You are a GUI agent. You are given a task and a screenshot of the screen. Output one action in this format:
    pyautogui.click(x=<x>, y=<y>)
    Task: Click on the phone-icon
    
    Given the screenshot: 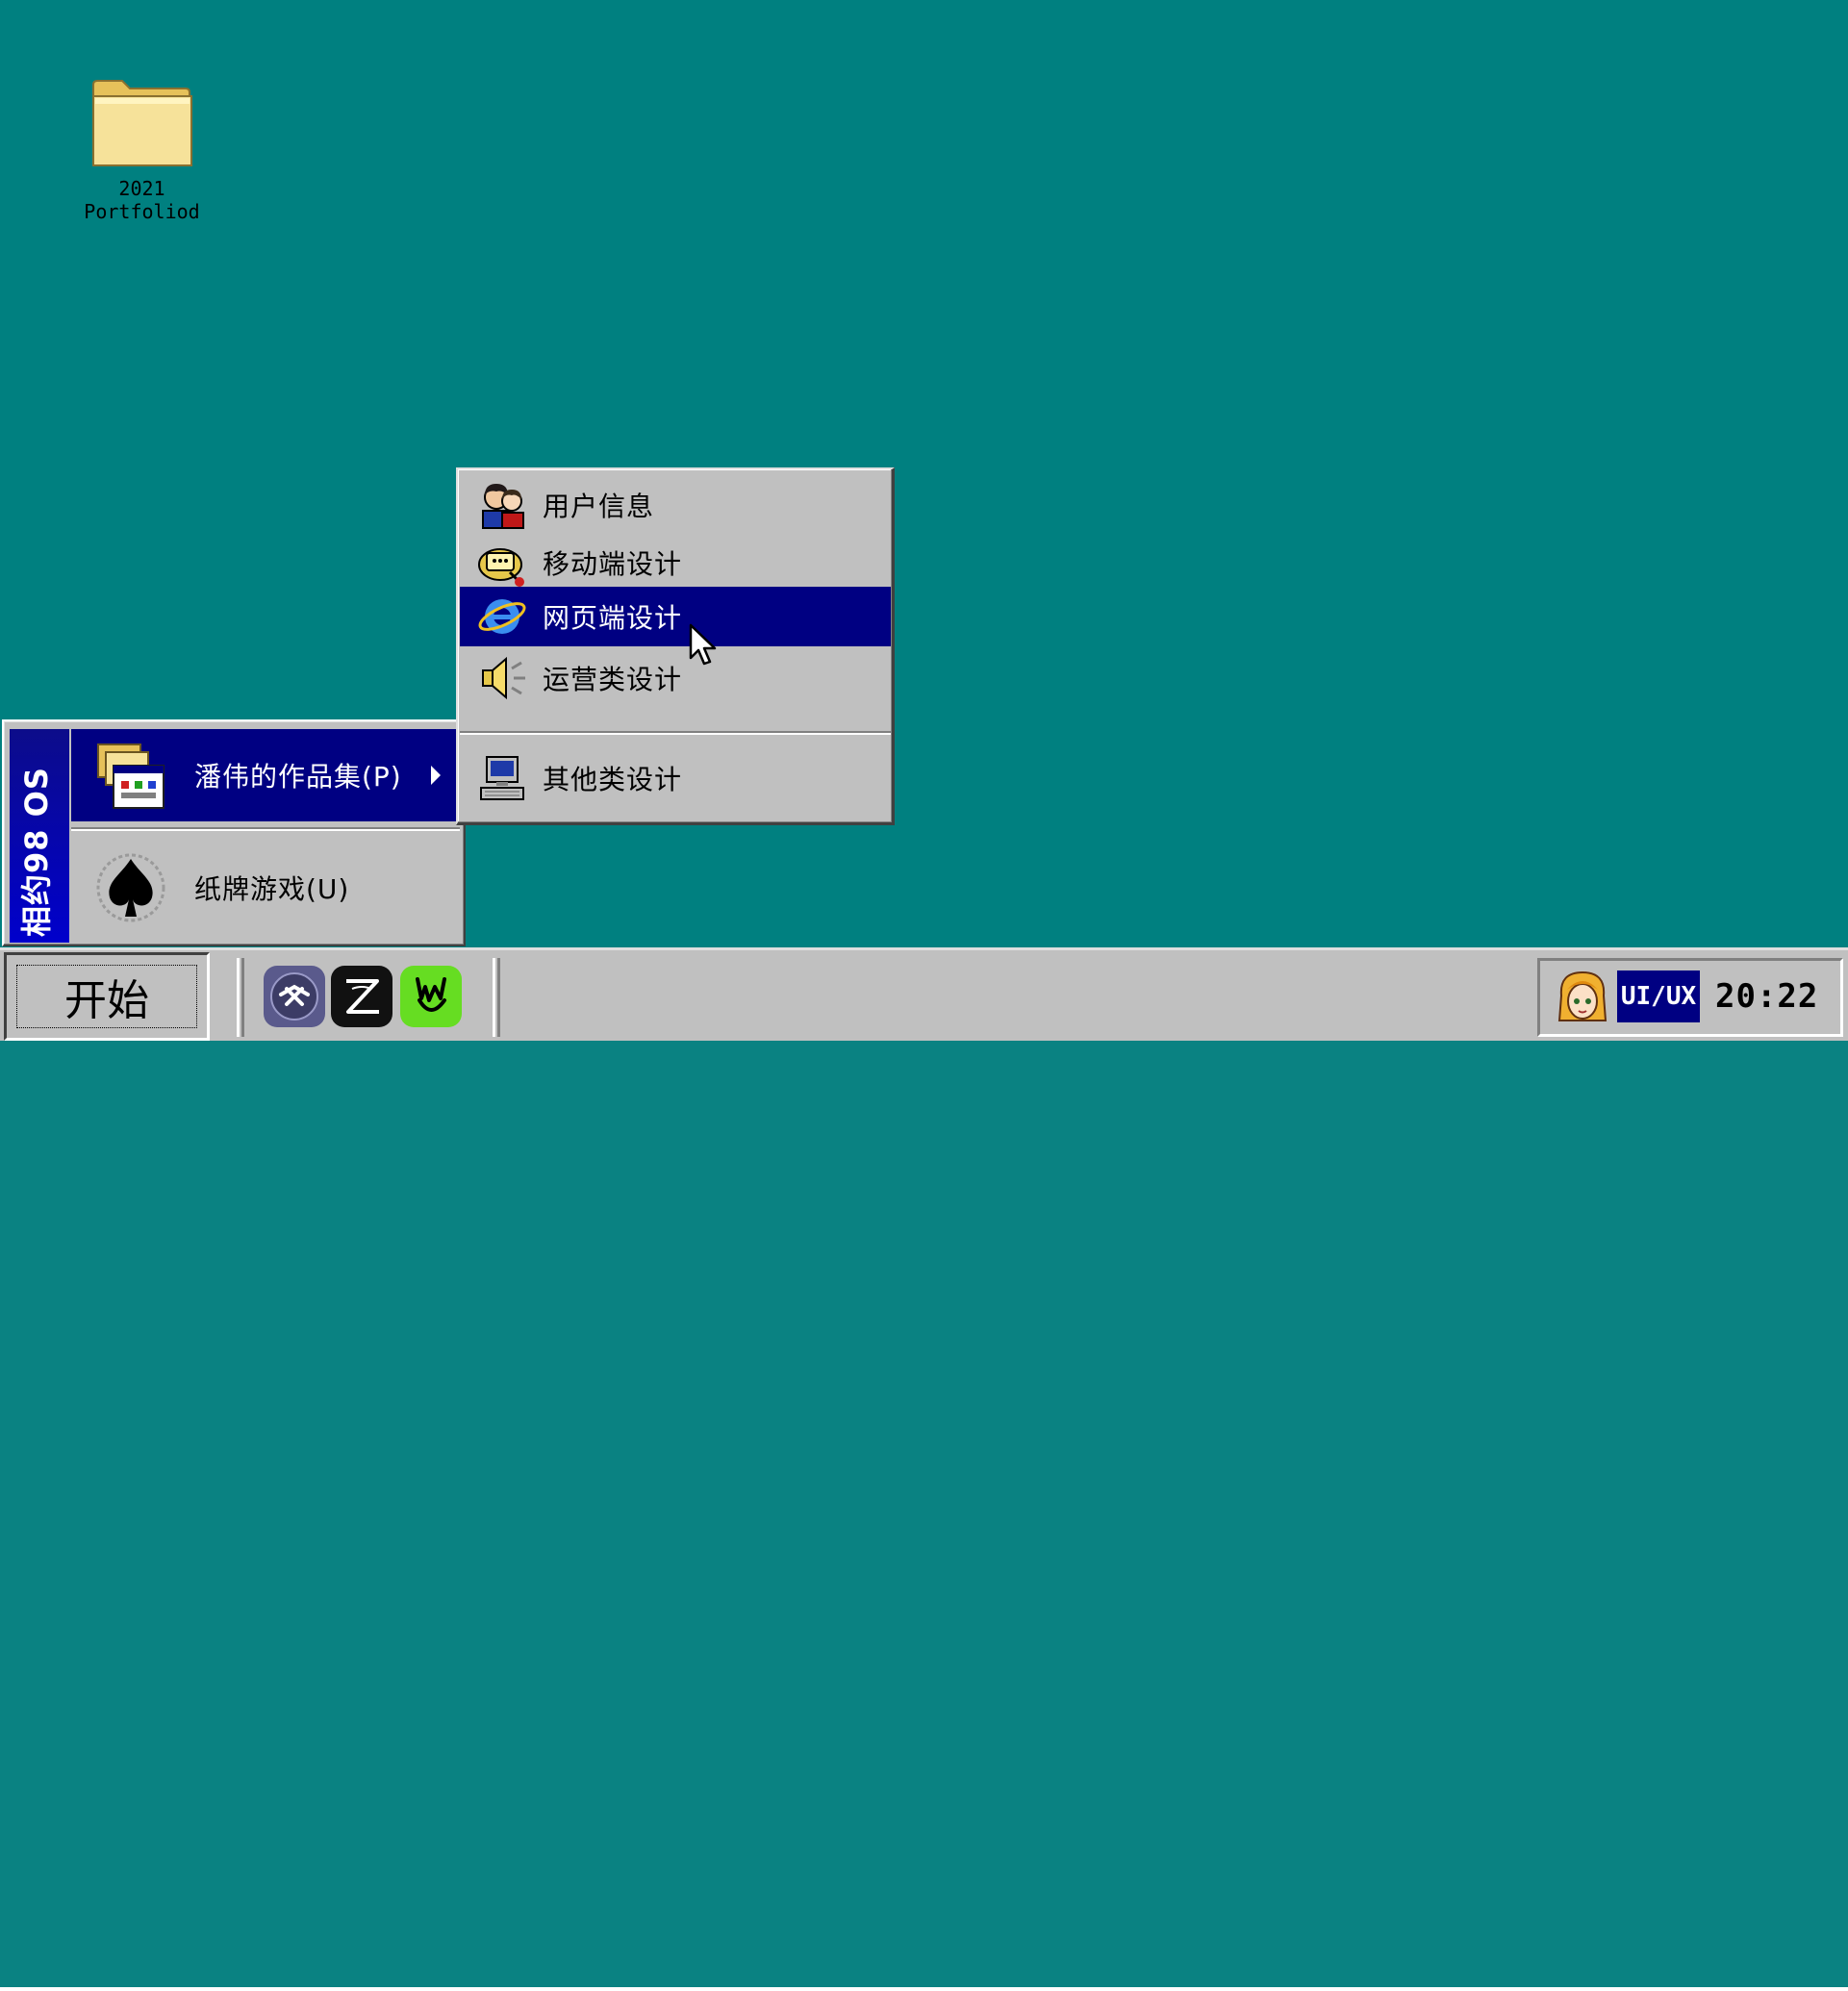 What is the action you would take?
    pyautogui.click(x=502, y=563)
    